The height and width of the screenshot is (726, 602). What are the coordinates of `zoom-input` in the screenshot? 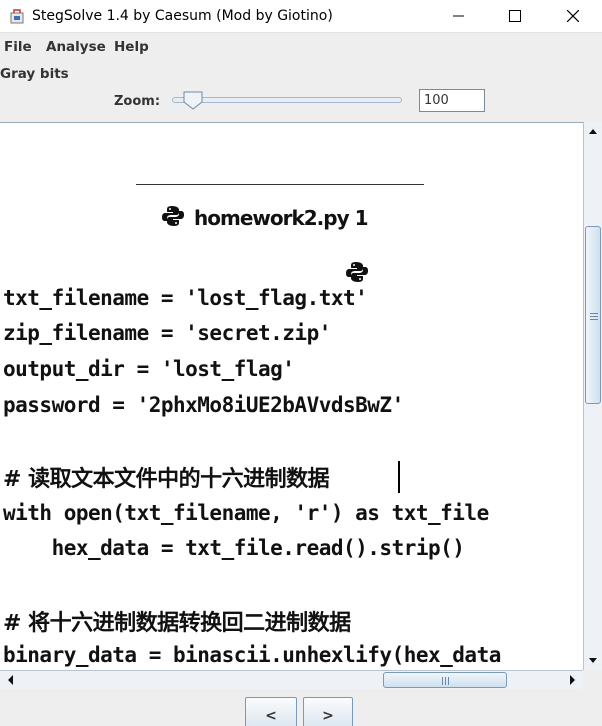 It's located at (452, 100).